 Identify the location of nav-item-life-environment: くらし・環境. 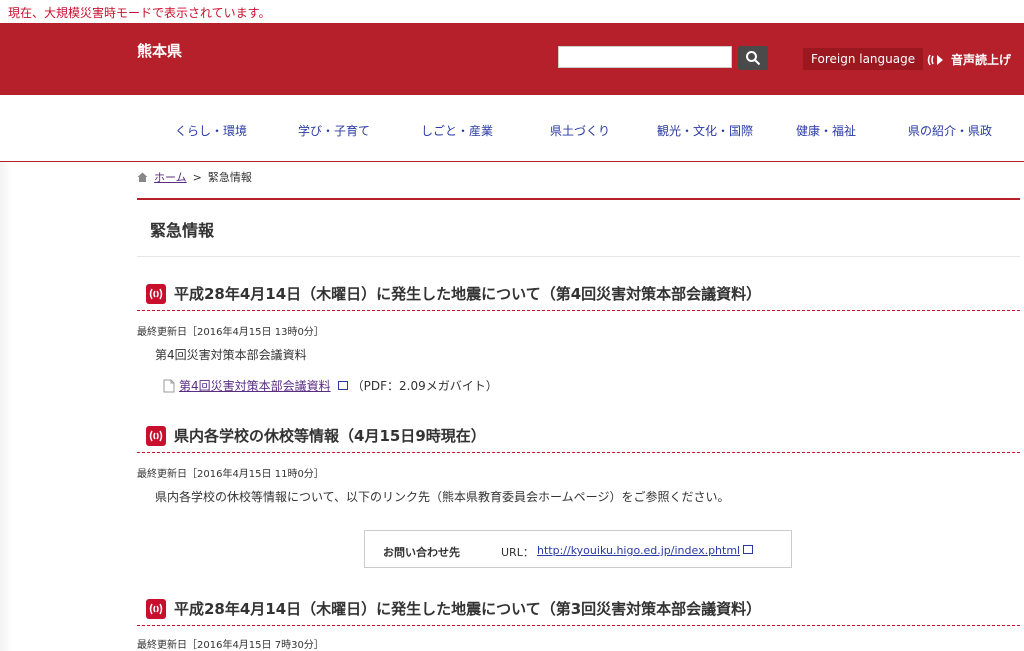
(211, 130).